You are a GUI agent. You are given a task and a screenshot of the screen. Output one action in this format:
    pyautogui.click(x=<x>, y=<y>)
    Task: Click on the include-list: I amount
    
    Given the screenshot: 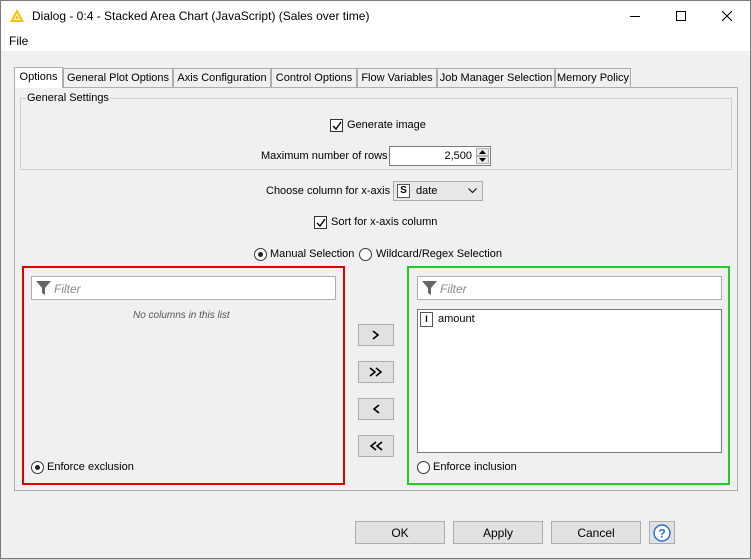 What is the action you would take?
    pyautogui.click(x=569, y=381)
    